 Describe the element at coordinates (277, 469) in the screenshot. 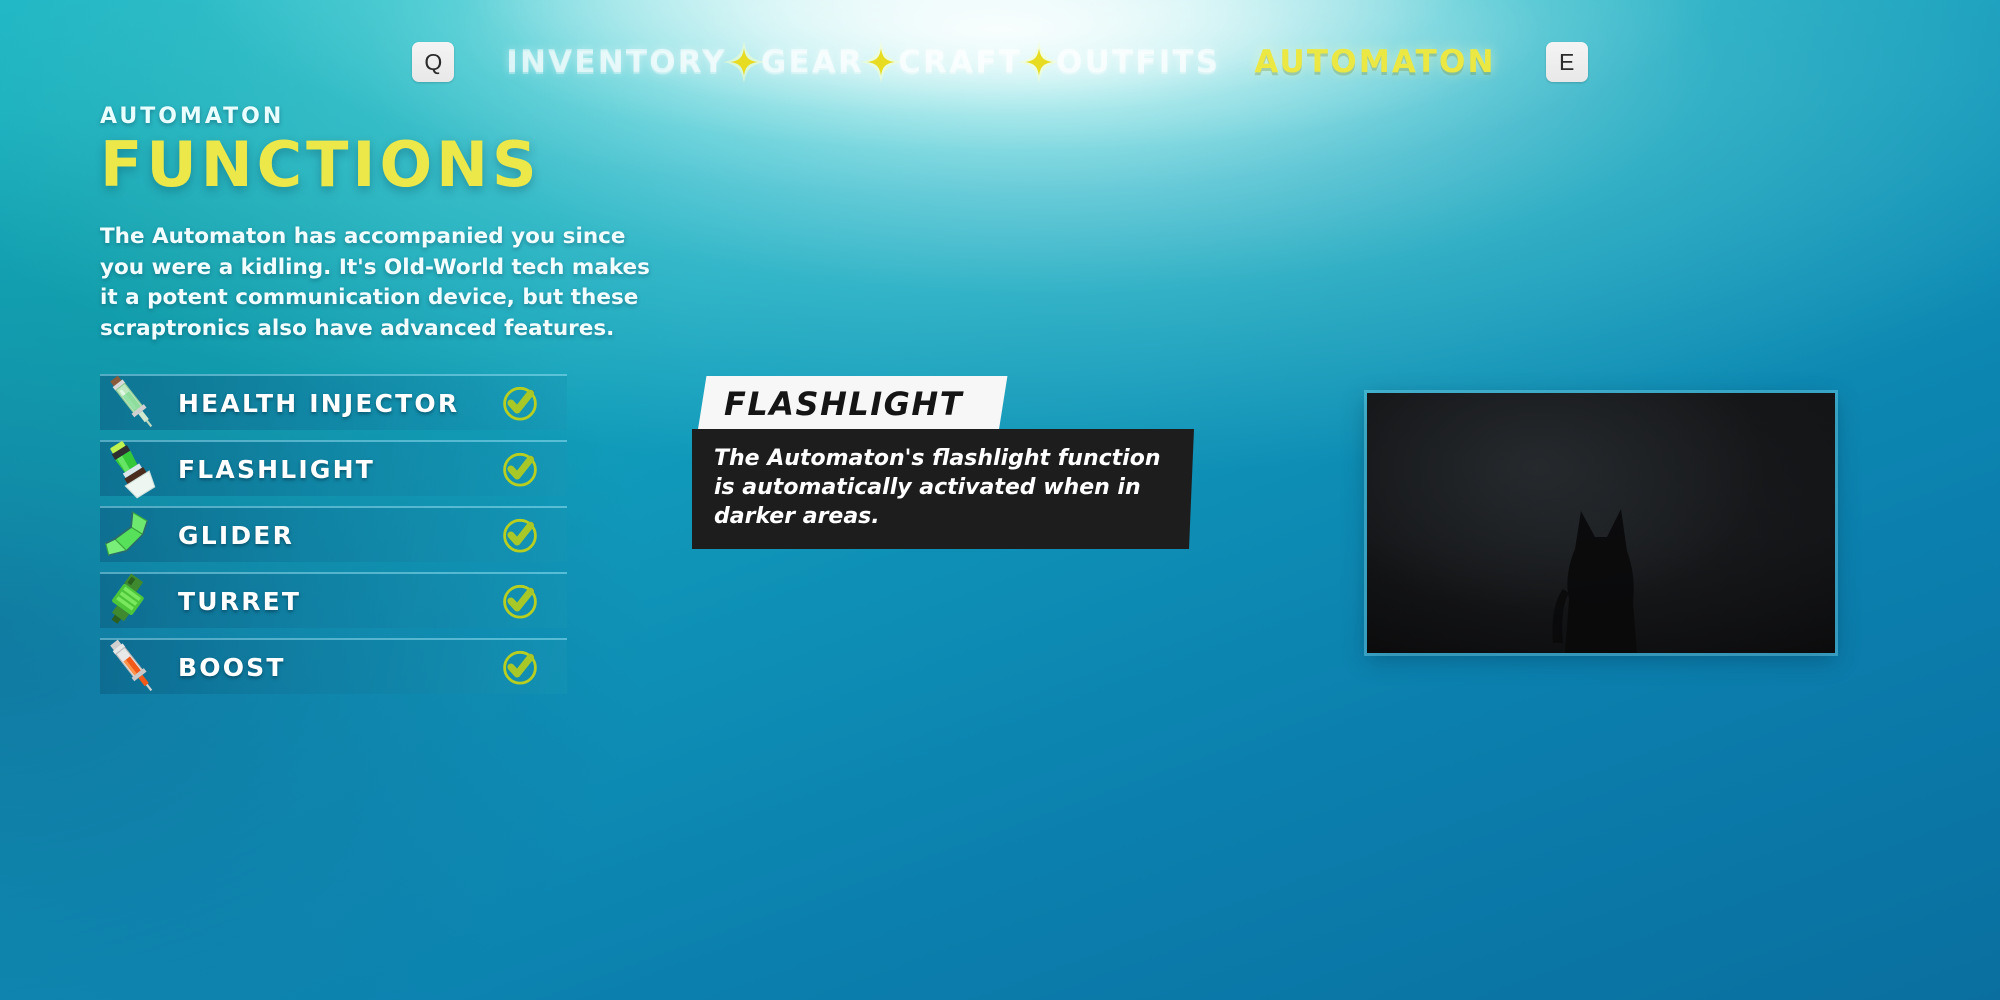

I see `function-label: FLASHLIGHT` at that location.